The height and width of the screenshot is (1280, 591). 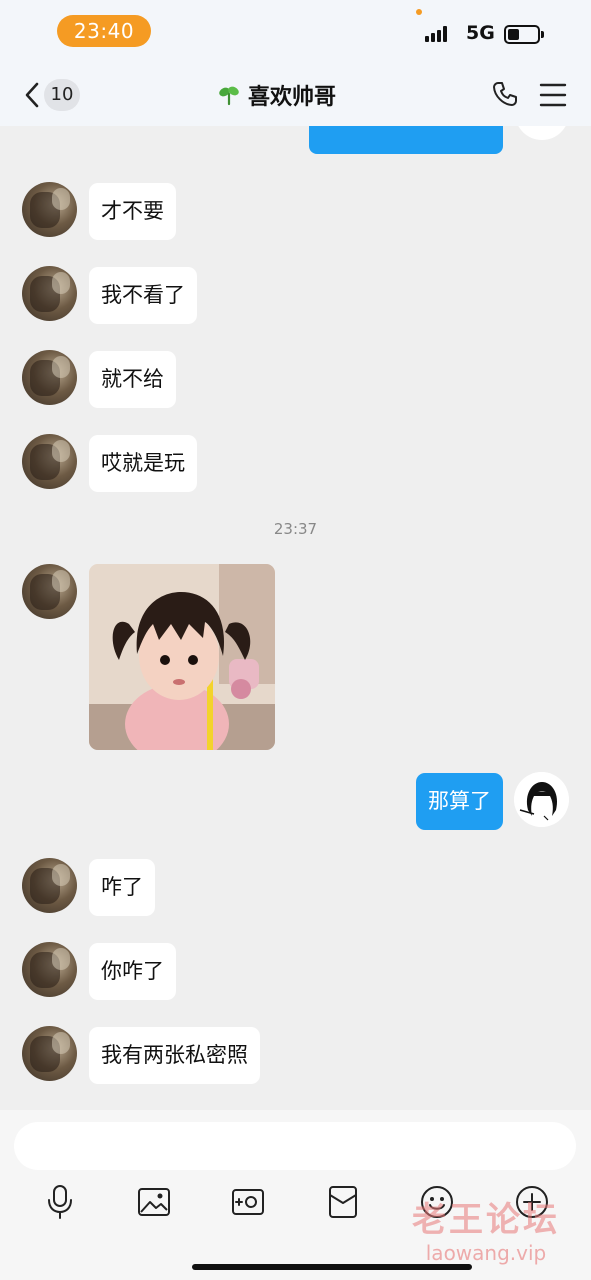 What do you see at coordinates (292, 97) in the screenshot?
I see `chat-title: 喜欢帅哥` at bounding box center [292, 97].